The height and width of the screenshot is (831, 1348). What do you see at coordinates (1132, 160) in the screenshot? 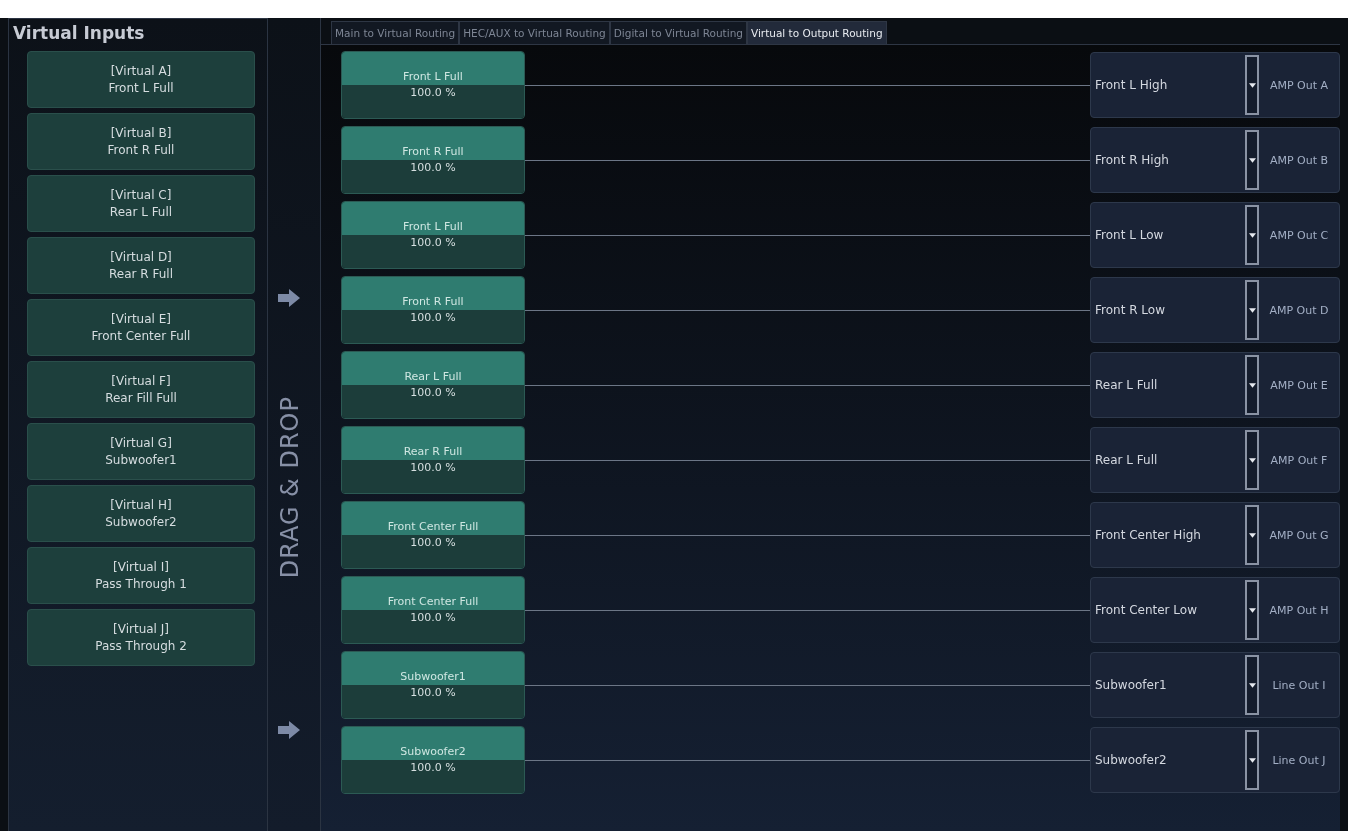
I see `assignment-label: Front R High` at bounding box center [1132, 160].